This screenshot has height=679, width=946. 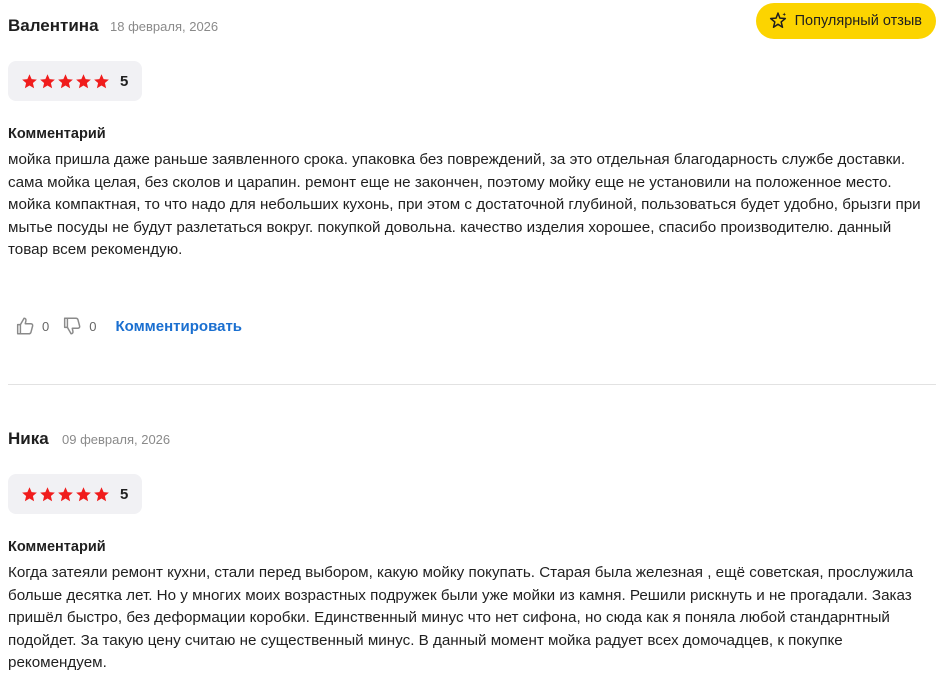 I want to click on likes-count: 0, so click(x=46, y=326).